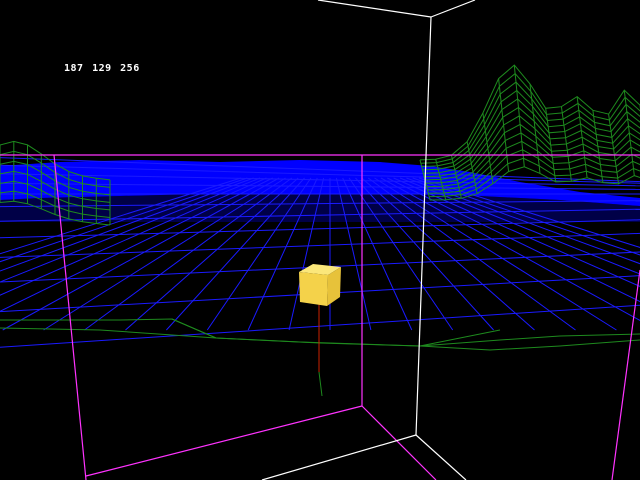 This screenshot has width=640, height=480. I want to click on yellow-cube, so click(320, 285).